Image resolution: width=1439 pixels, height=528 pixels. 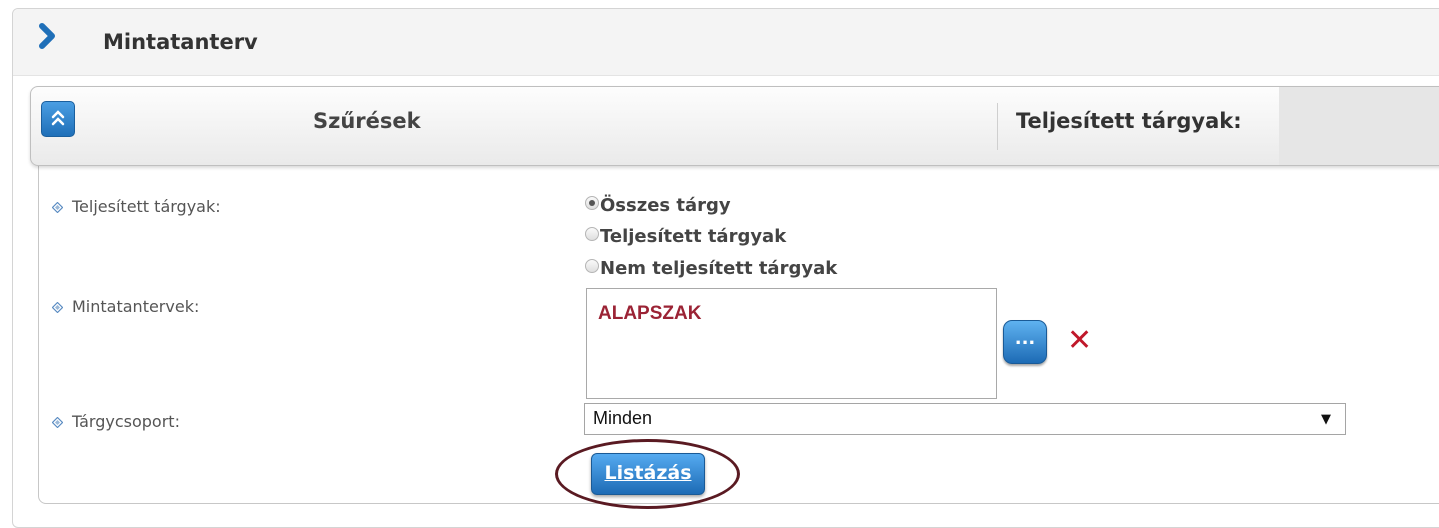 I want to click on page-title: Mintatanterv, so click(x=180, y=42).